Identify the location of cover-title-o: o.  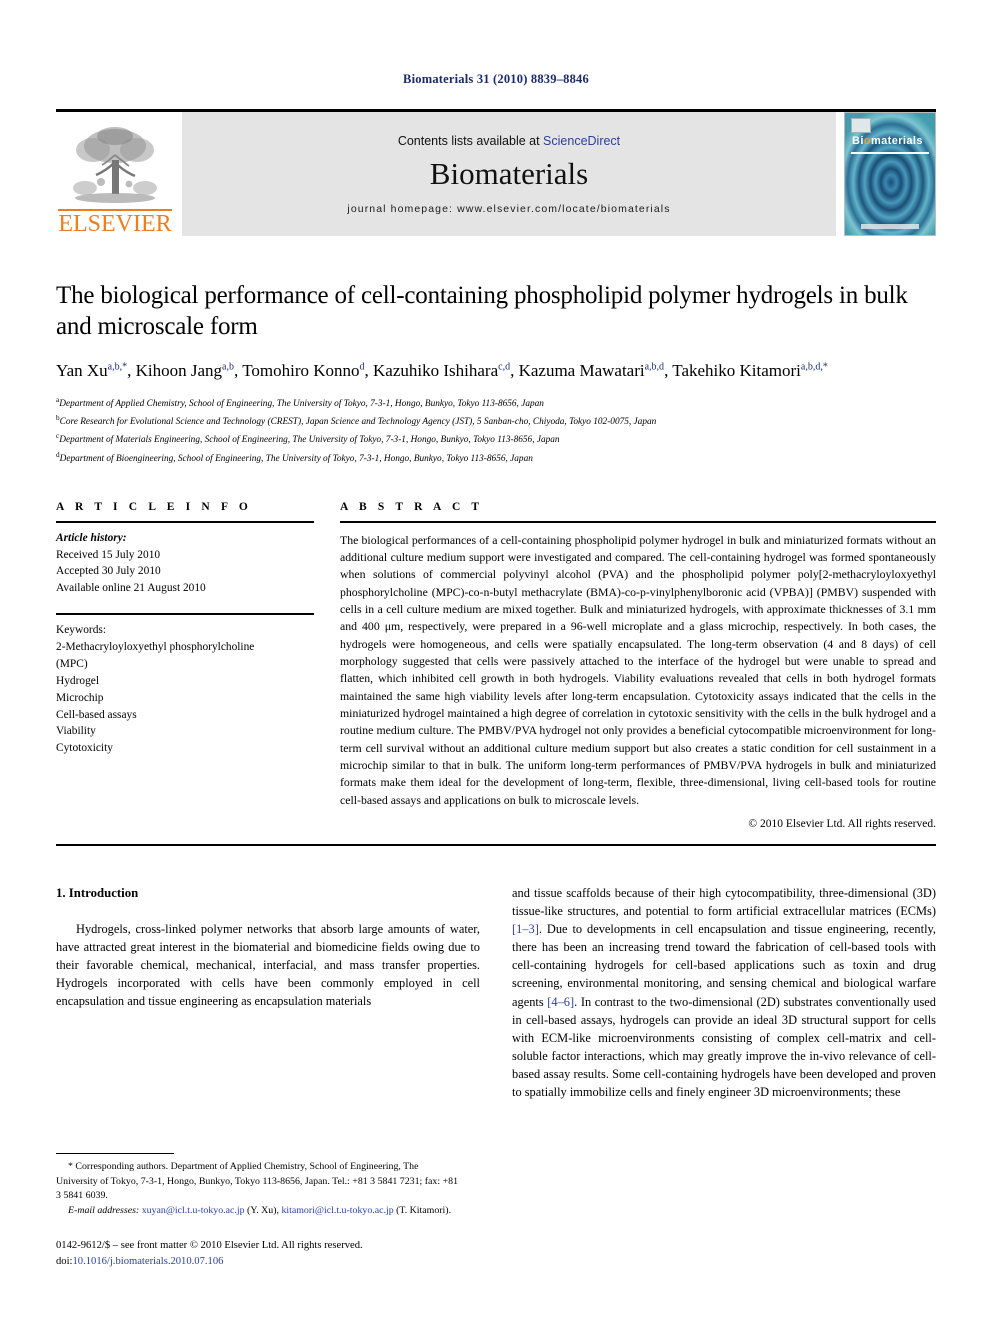
(867, 141).